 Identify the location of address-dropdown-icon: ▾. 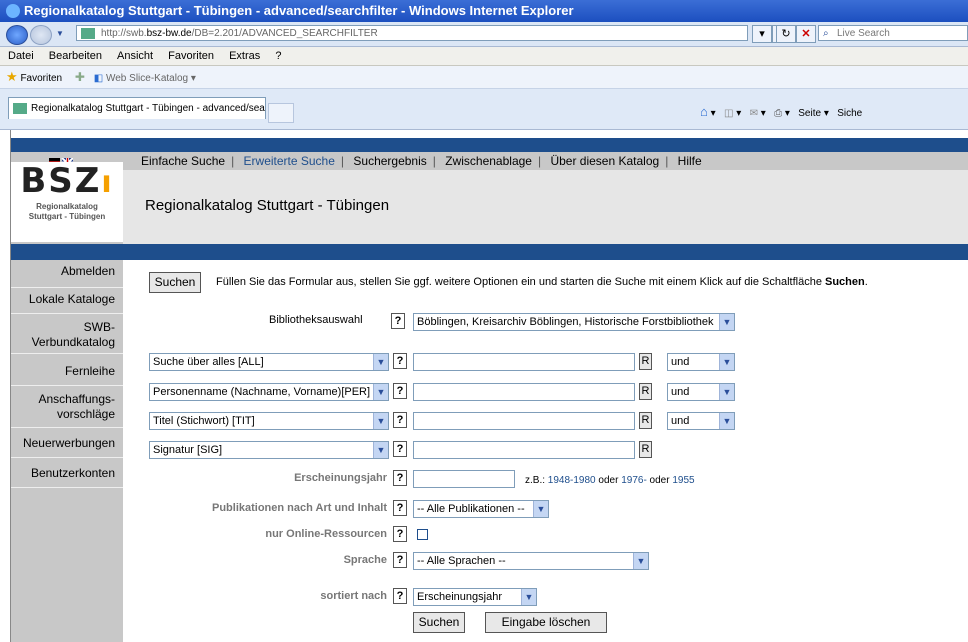
(762, 34).